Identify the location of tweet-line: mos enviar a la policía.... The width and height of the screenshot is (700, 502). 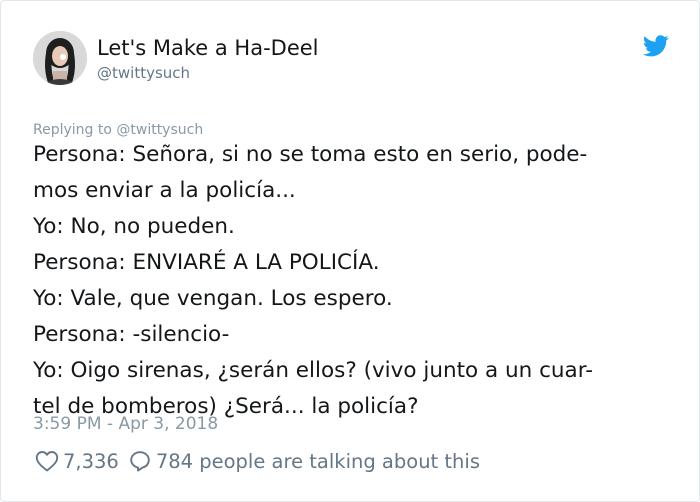
(164, 190).